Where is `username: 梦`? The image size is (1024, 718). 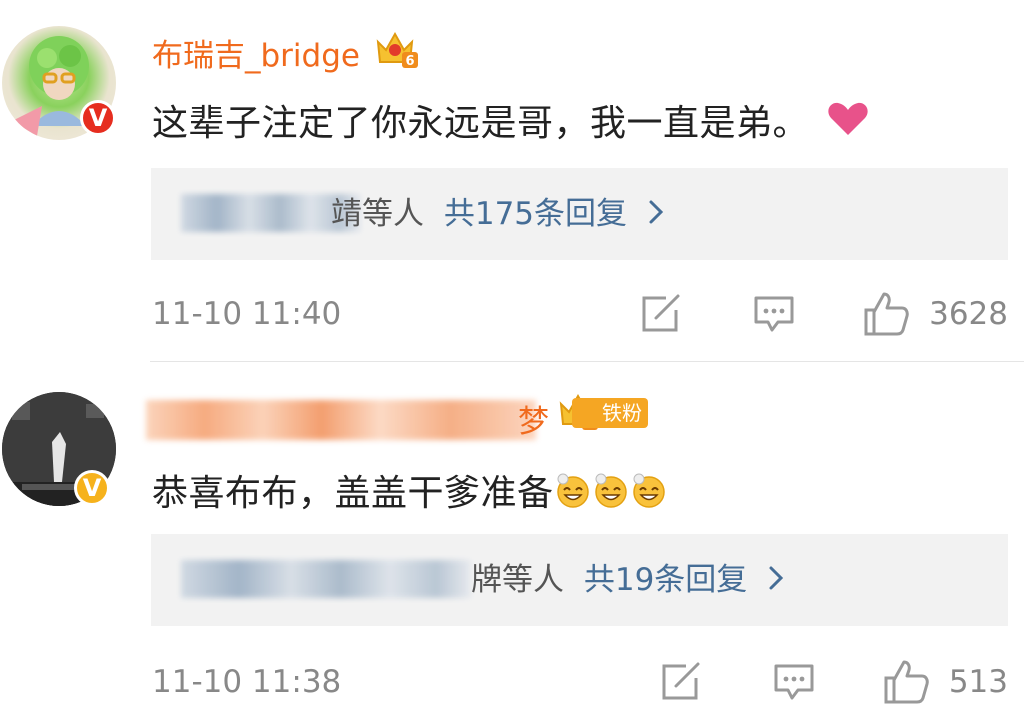 username: 梦 is located at coordinates (533, 418).